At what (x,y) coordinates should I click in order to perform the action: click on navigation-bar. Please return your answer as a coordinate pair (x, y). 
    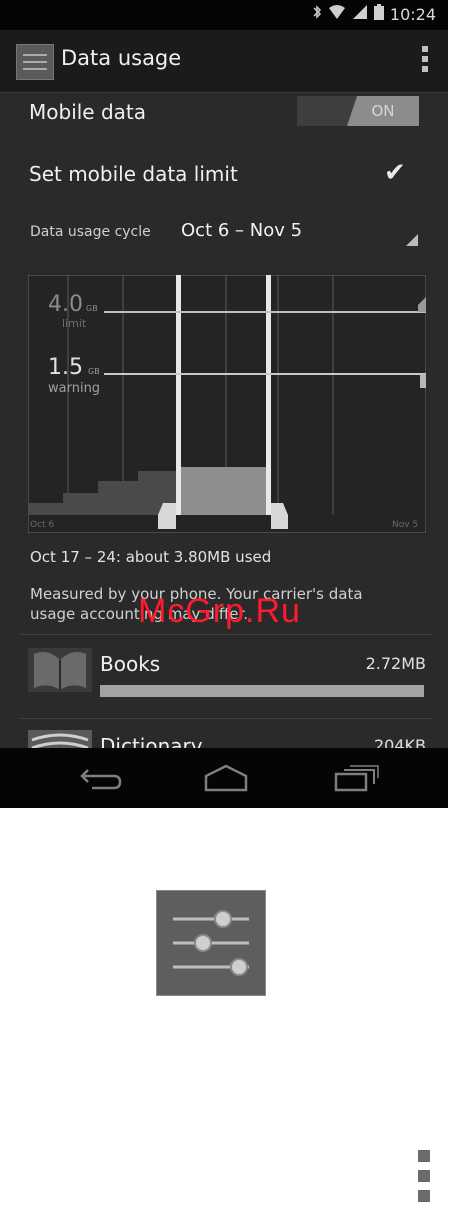
    Looking at the image, I should click on (224, 778).